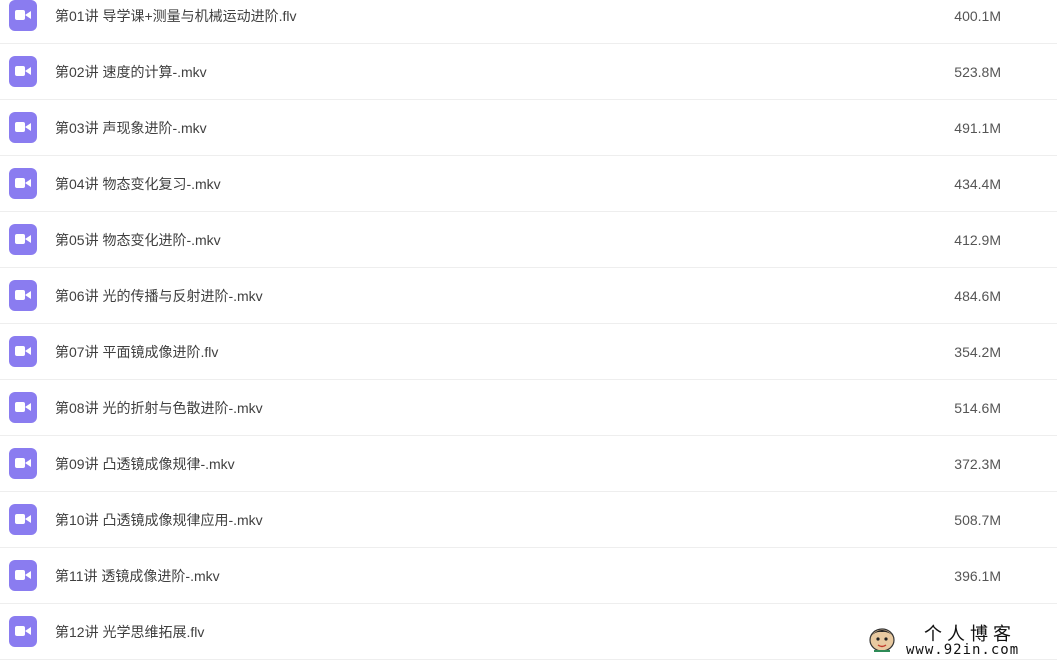  What do you see at coordinates (977, 240) in the screenshot?
I see `file-size: 412.9M` at bounding box center [977, 240].